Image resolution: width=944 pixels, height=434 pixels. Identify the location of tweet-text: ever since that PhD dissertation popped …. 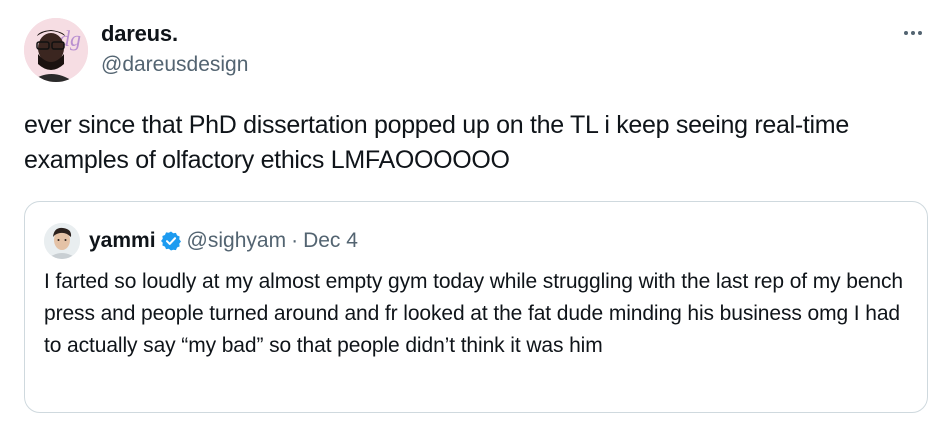
(436, 142).